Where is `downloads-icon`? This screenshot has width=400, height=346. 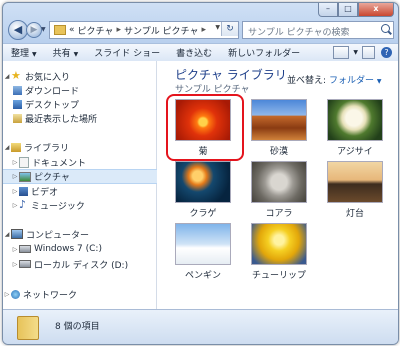
downloads-icon is located at coordinates (17, 90).